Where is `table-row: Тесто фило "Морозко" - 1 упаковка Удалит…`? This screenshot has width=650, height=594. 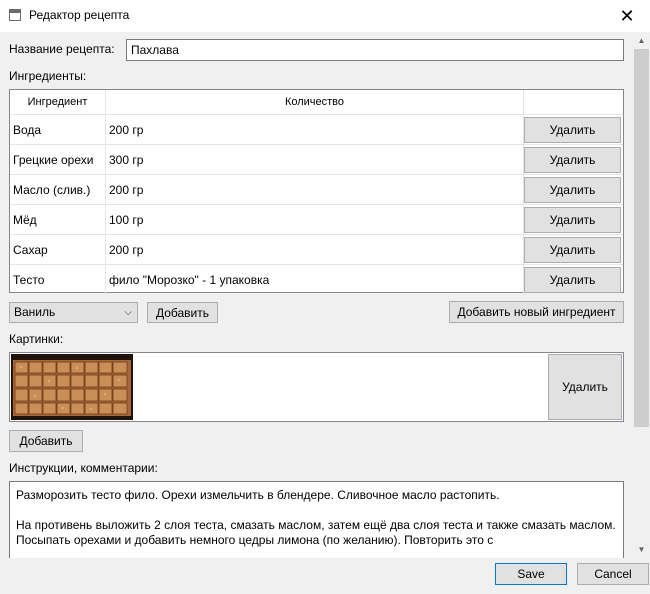 table-row: Тесто фило "Морозко" - 1 упаковка Удалит… is located at coordinates (316, 280).